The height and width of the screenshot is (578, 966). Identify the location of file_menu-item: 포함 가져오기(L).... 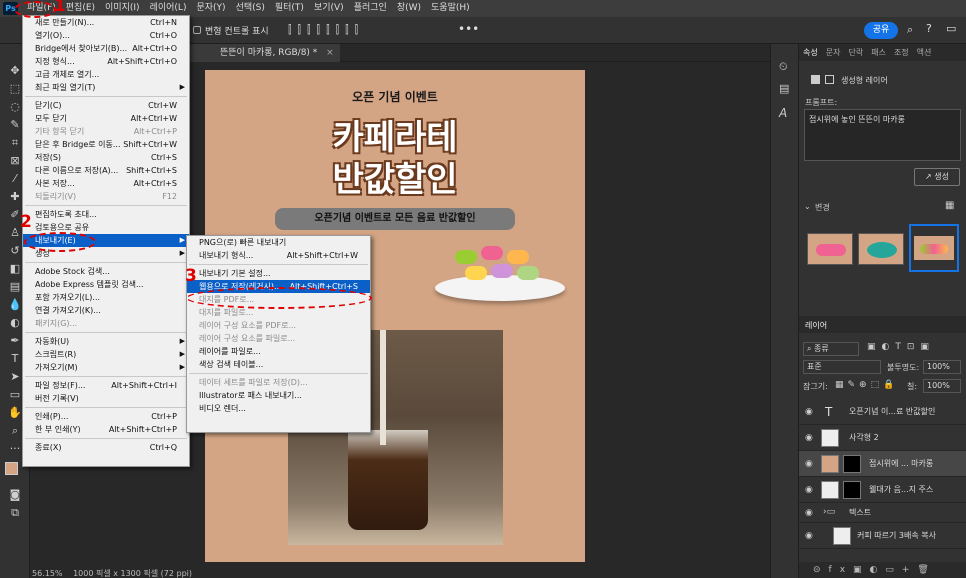
(106, 297).